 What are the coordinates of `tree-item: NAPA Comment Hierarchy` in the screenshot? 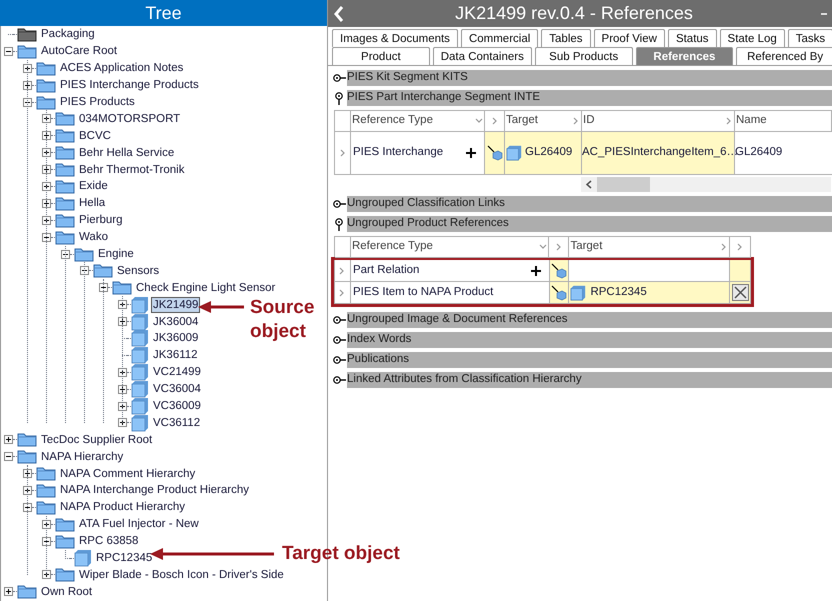 It's located at (128, 474).